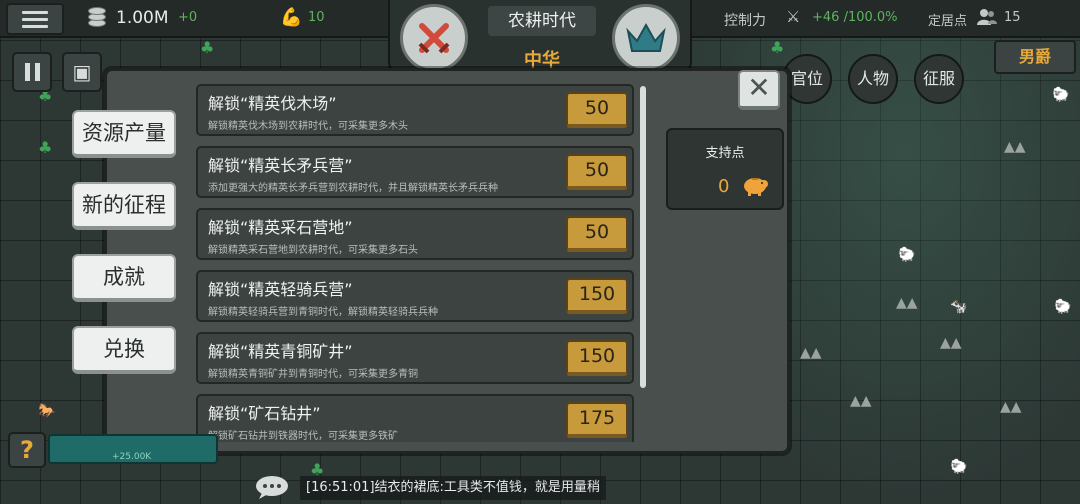  I want to click on tab-redeem: 兑换, so click(124, 350).